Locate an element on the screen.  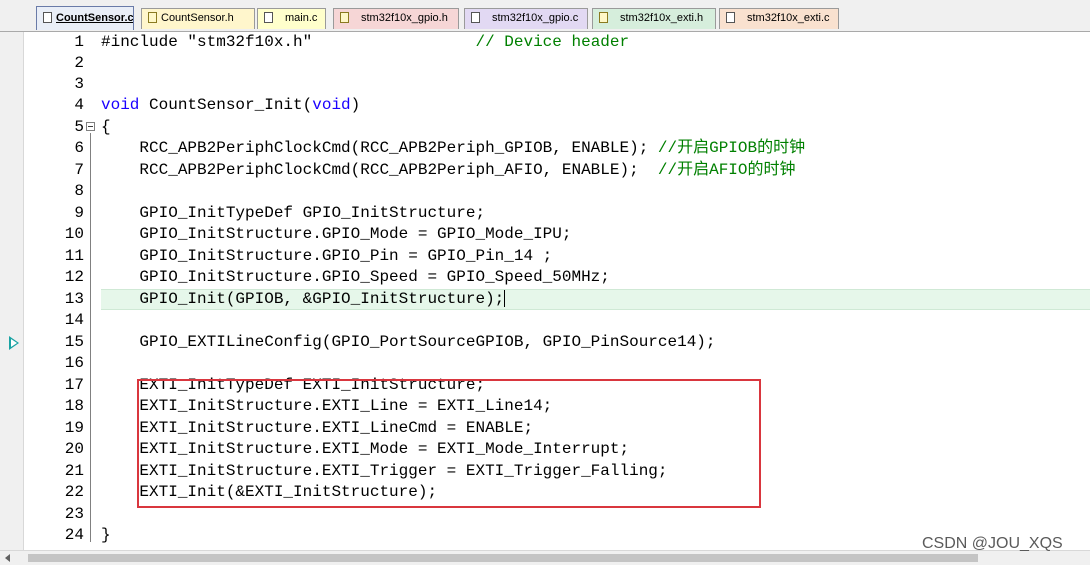
tab-main-c: main.c is located at coordinates (291, 18).